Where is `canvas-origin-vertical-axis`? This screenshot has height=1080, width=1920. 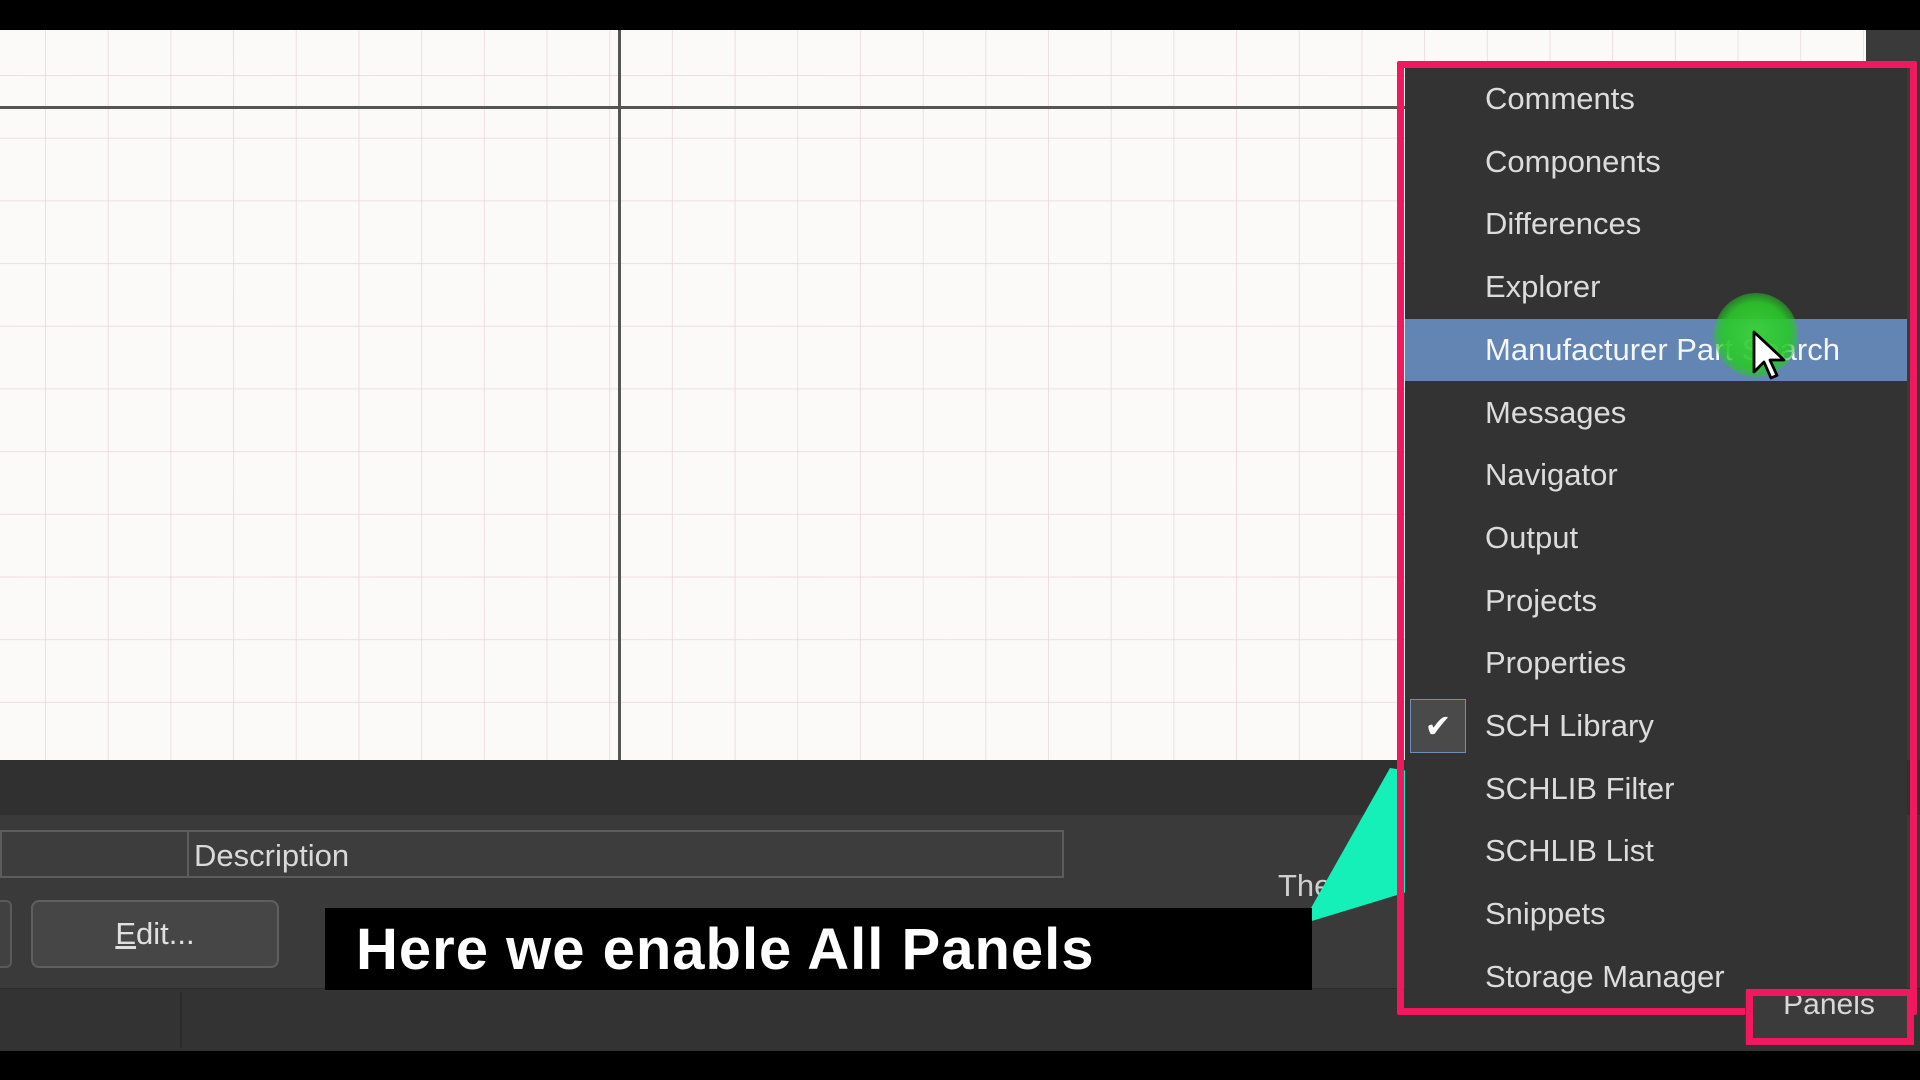
canvas-origin-vertical-axis is located at coordinates (619, 395).